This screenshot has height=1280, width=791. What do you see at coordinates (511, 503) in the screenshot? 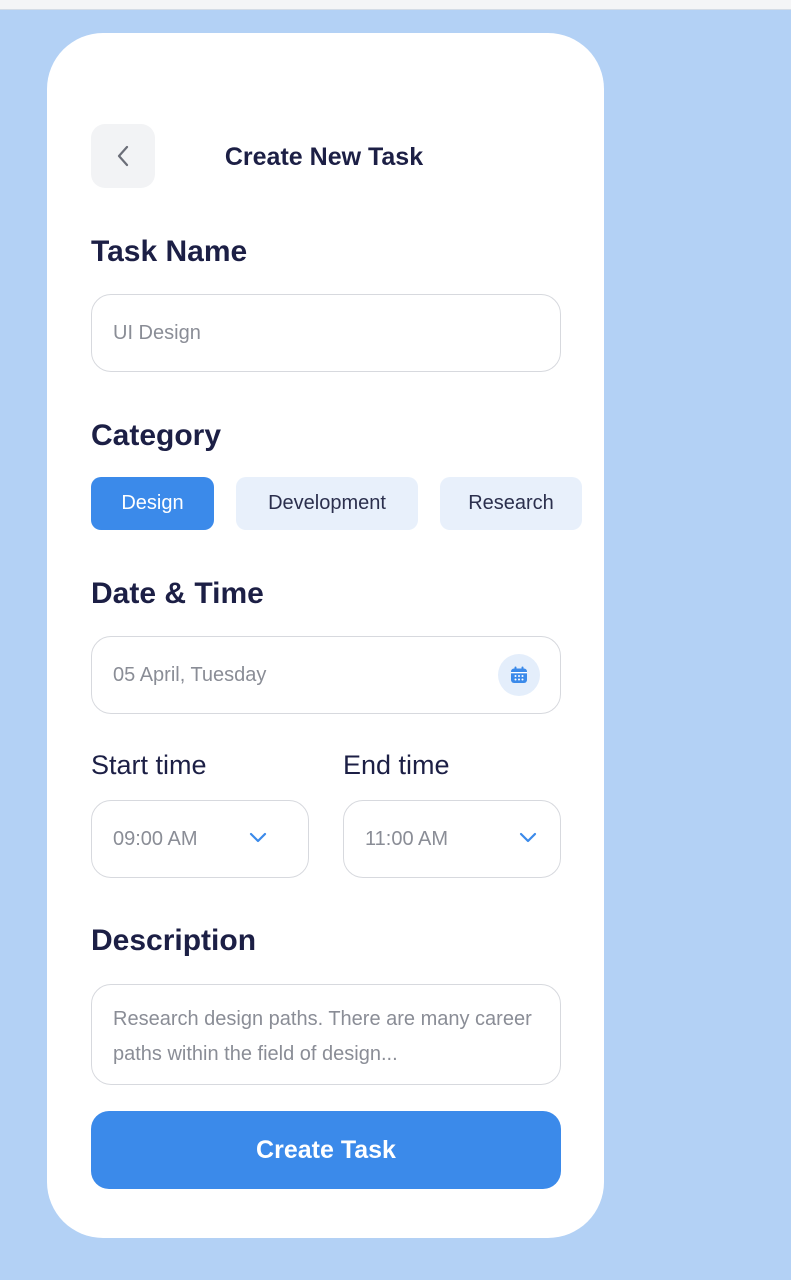
I see `category-chip-research: Research` at bounding box center [511, 503].